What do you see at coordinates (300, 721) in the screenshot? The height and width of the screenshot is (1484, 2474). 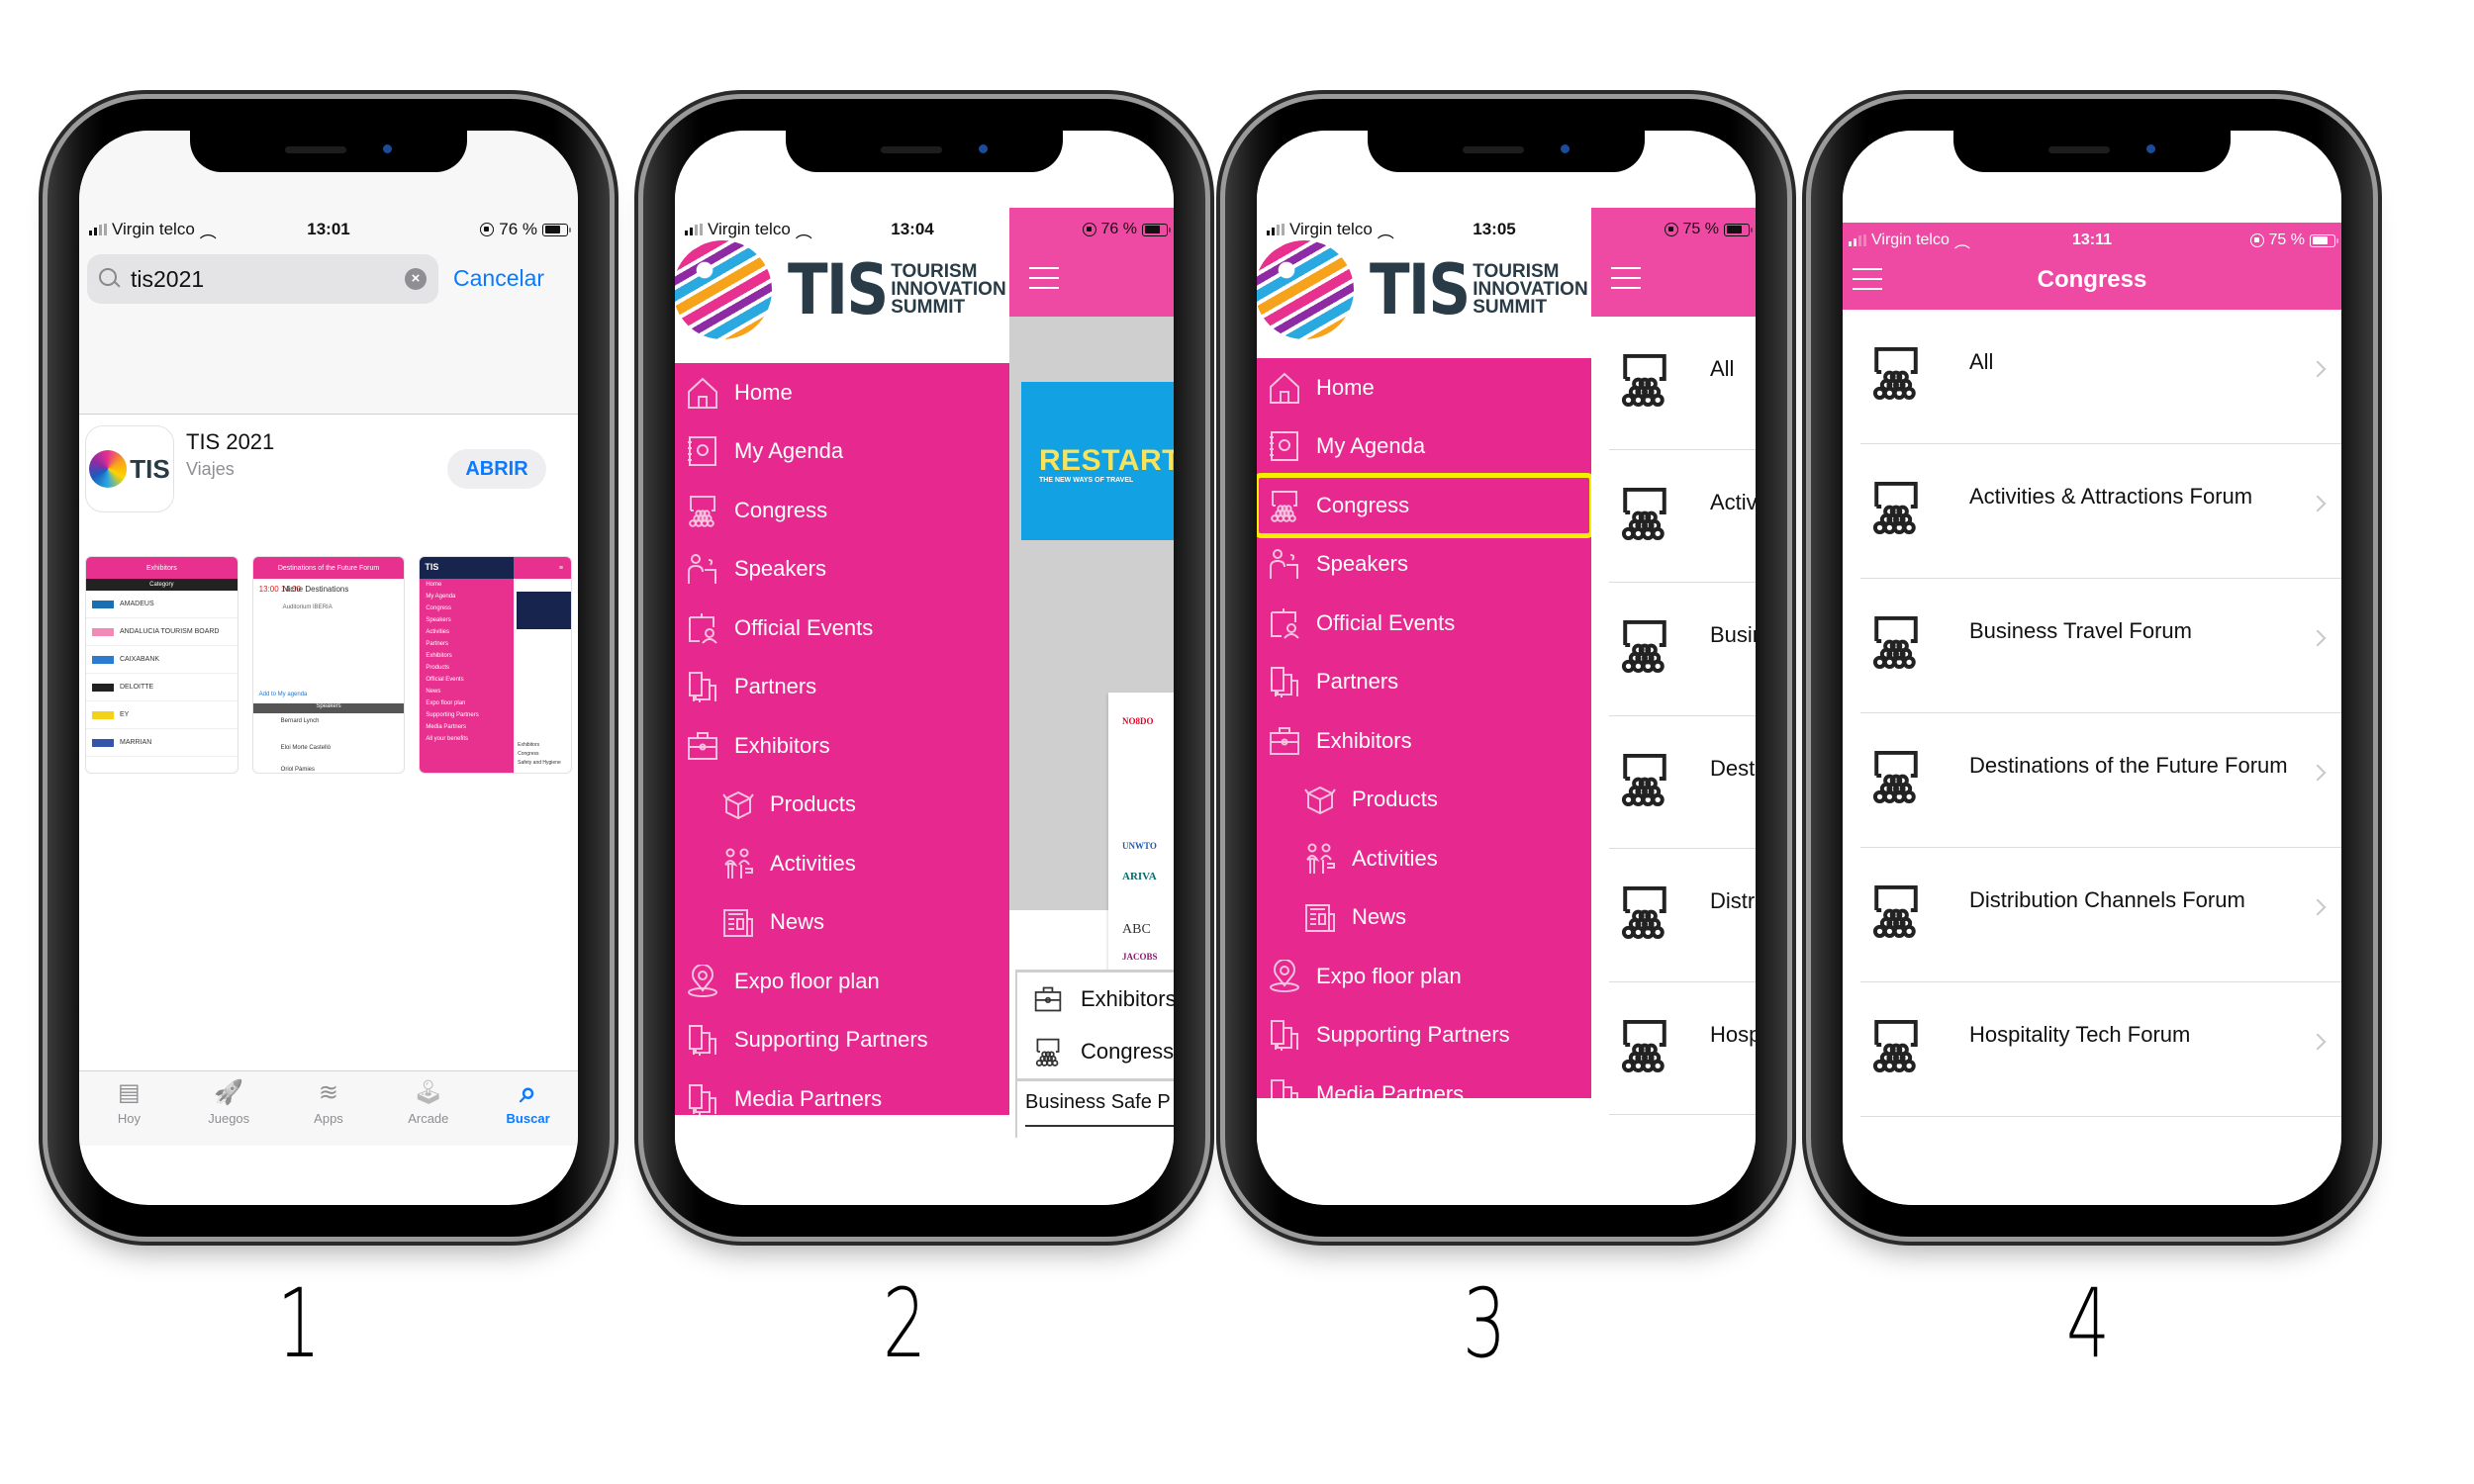 I see `thumb-speaker: Bernard Lynch` at bounding box center [300, 721].